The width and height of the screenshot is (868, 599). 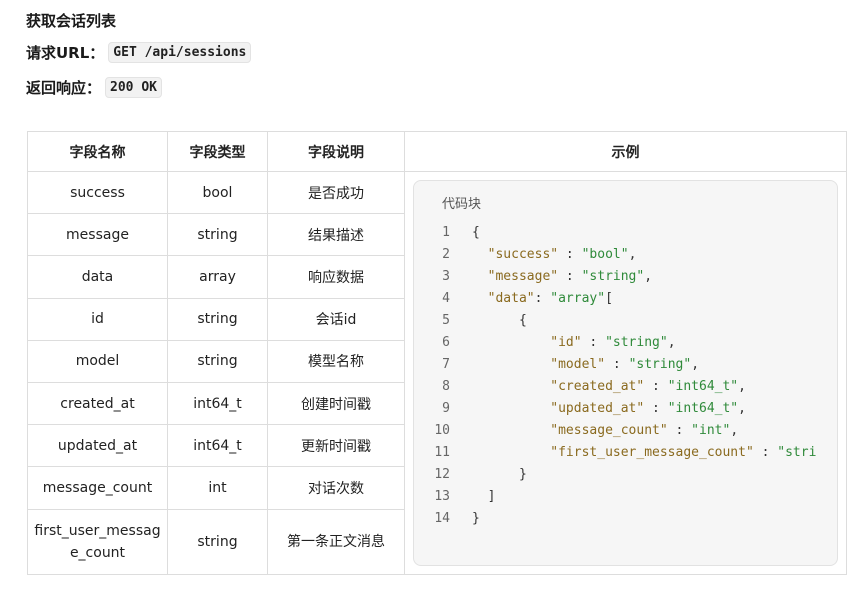 I want to click on response-line: 返回响应： 200 OK, so click(x=94, y=87).